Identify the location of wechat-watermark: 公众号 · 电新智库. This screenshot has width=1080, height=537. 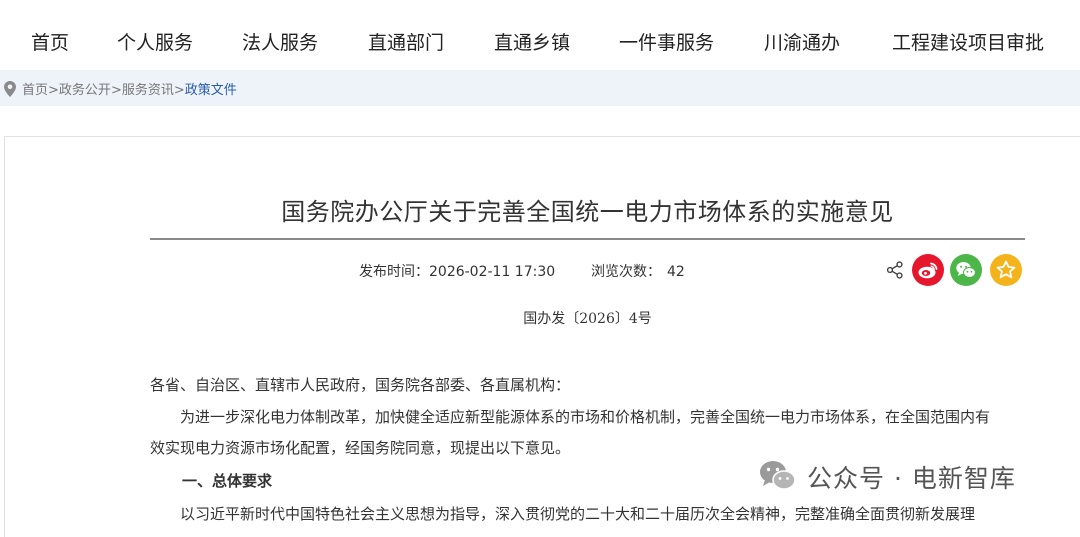
(910, 475).